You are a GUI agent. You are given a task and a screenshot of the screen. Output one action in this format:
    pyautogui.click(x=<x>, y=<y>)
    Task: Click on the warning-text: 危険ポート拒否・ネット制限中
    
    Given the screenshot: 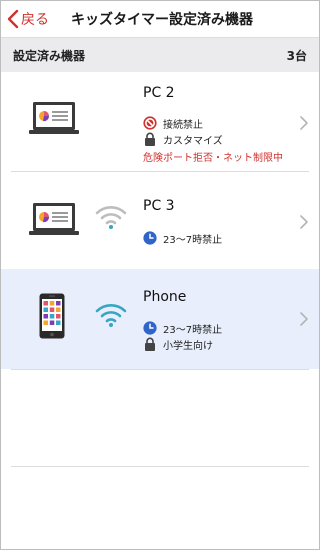 What is the action you would take?
    pyautogui.click(x=213, y=158)
    